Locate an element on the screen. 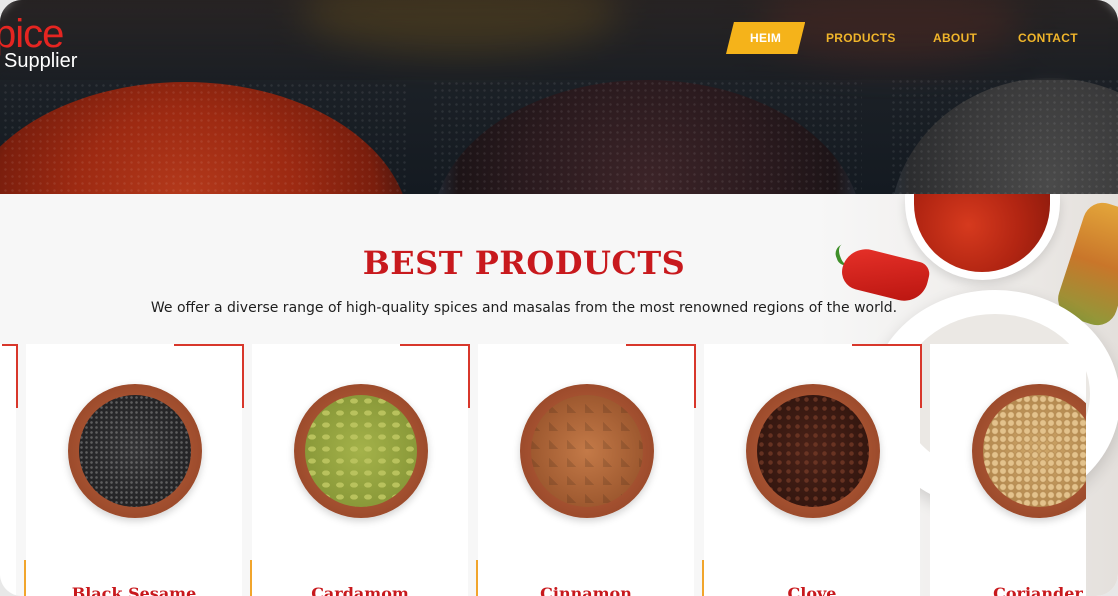  main-nav: HEIM PRODUCTS ABOUT CONTACT is located at coordinates (902, 38).